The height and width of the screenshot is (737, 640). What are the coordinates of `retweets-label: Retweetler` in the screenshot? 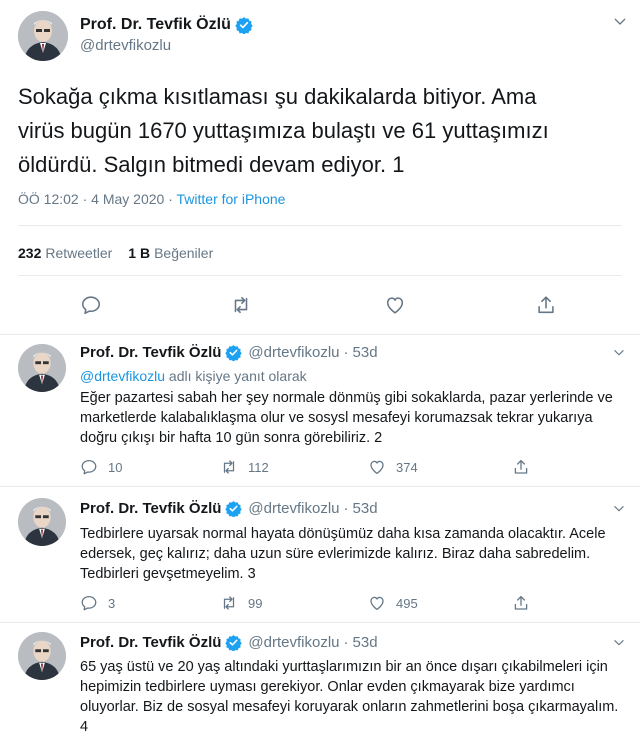 It's located at (79, 253).